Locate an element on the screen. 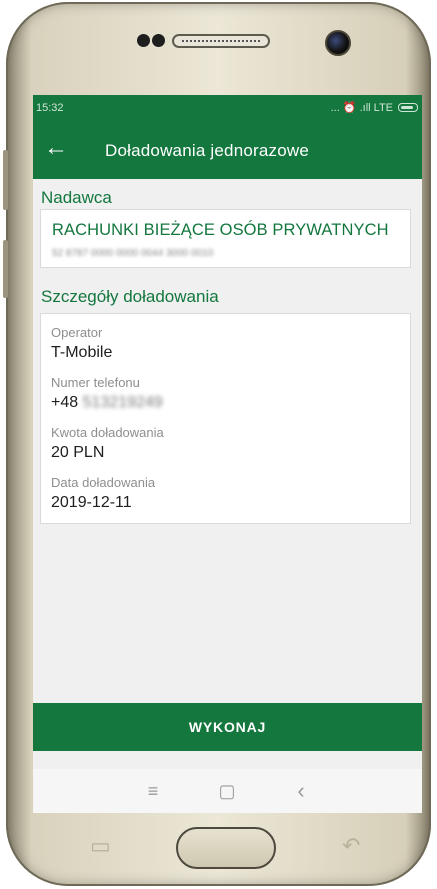  light-sensor is located at coordinates (158, 40).